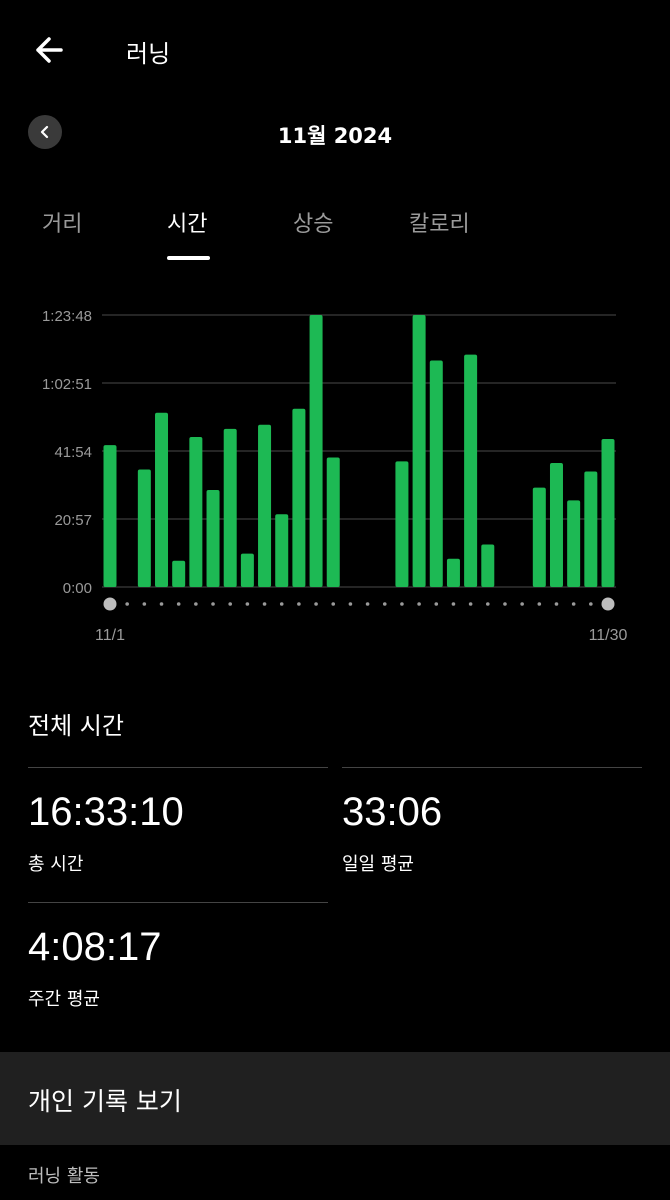 The width and height of the screenshot is (670, 1200). I want to click on back-button, so click(50, 50).